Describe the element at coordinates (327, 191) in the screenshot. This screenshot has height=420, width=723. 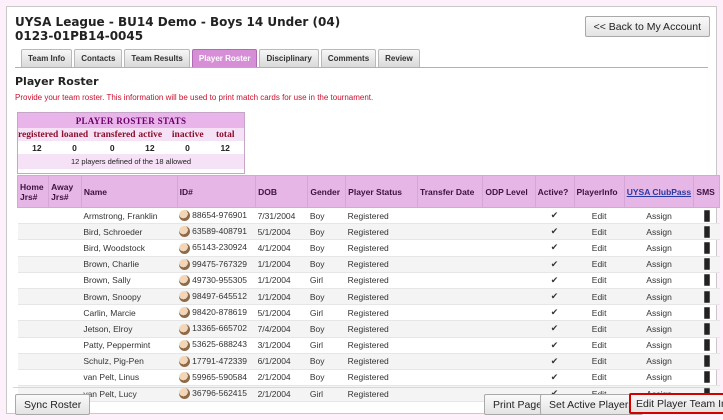
I see `col-gender: Gender` at that location.